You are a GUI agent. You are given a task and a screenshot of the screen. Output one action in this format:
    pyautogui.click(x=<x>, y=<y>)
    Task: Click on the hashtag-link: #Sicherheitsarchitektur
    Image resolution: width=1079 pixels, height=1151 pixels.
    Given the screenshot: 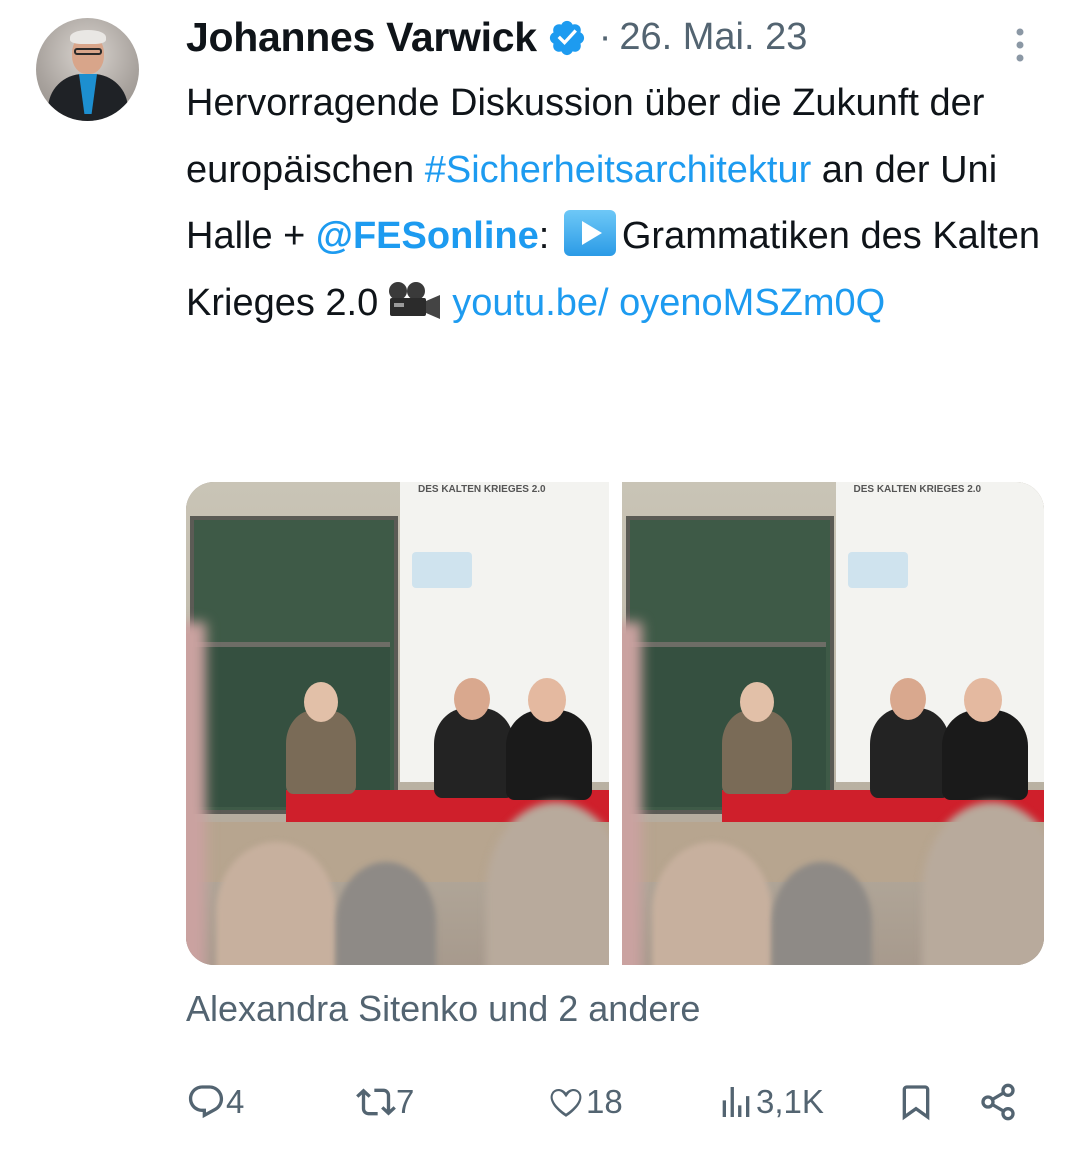 What is the action you would take?
    pyautogui.click(x=618, y=170)
    